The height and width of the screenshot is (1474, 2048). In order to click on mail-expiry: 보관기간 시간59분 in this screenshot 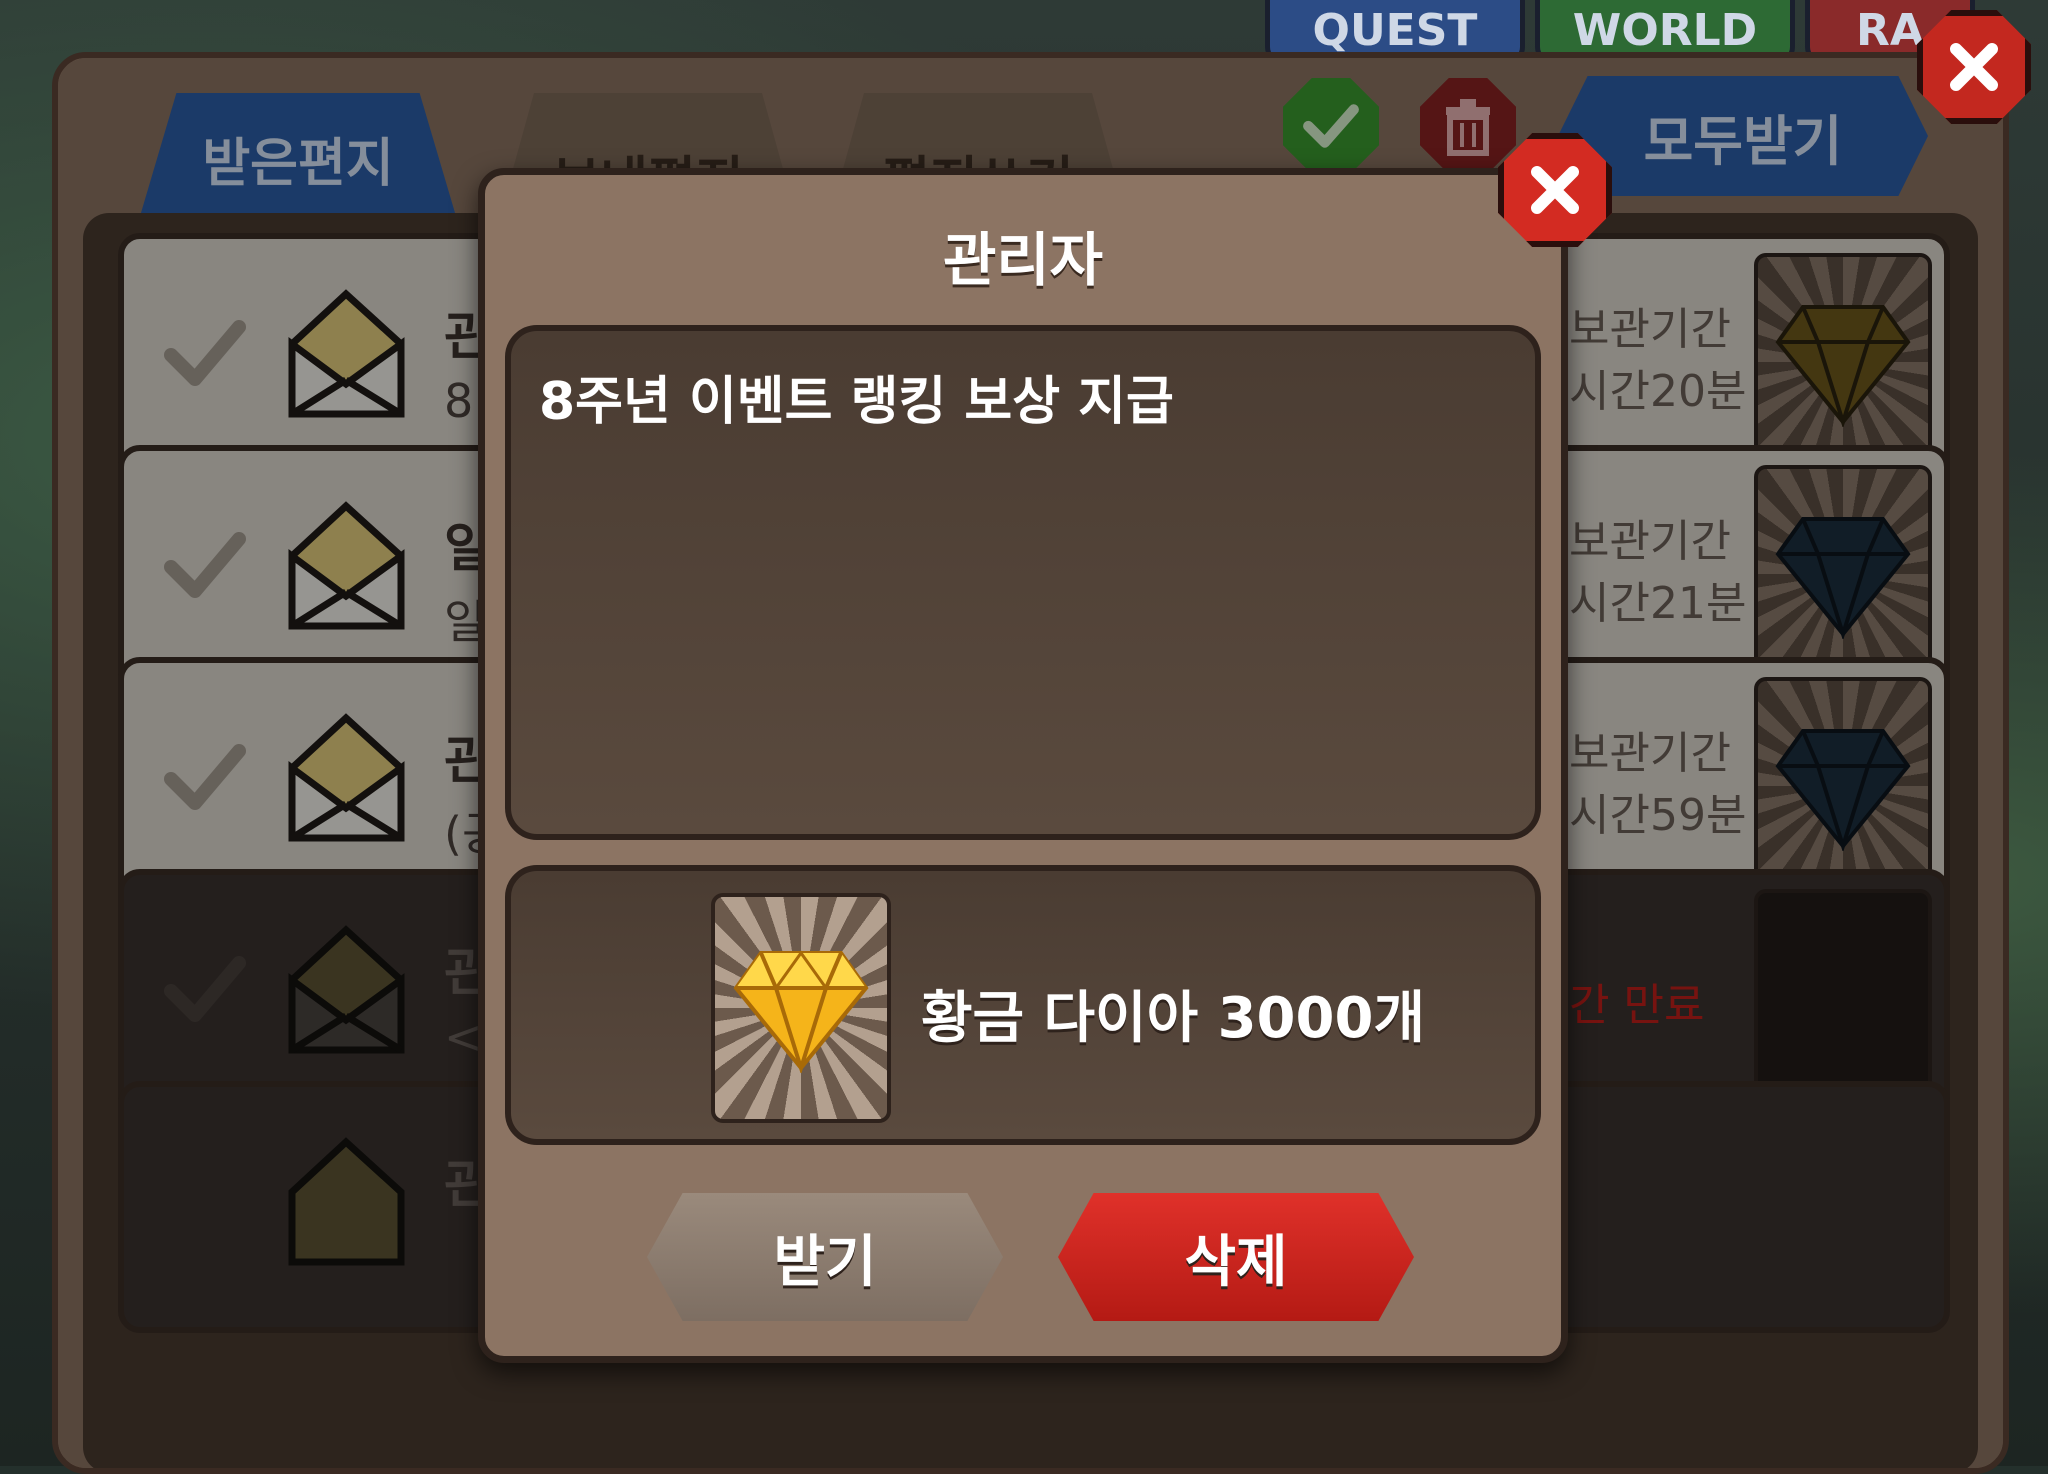, I will do `click(1658, 784)`.